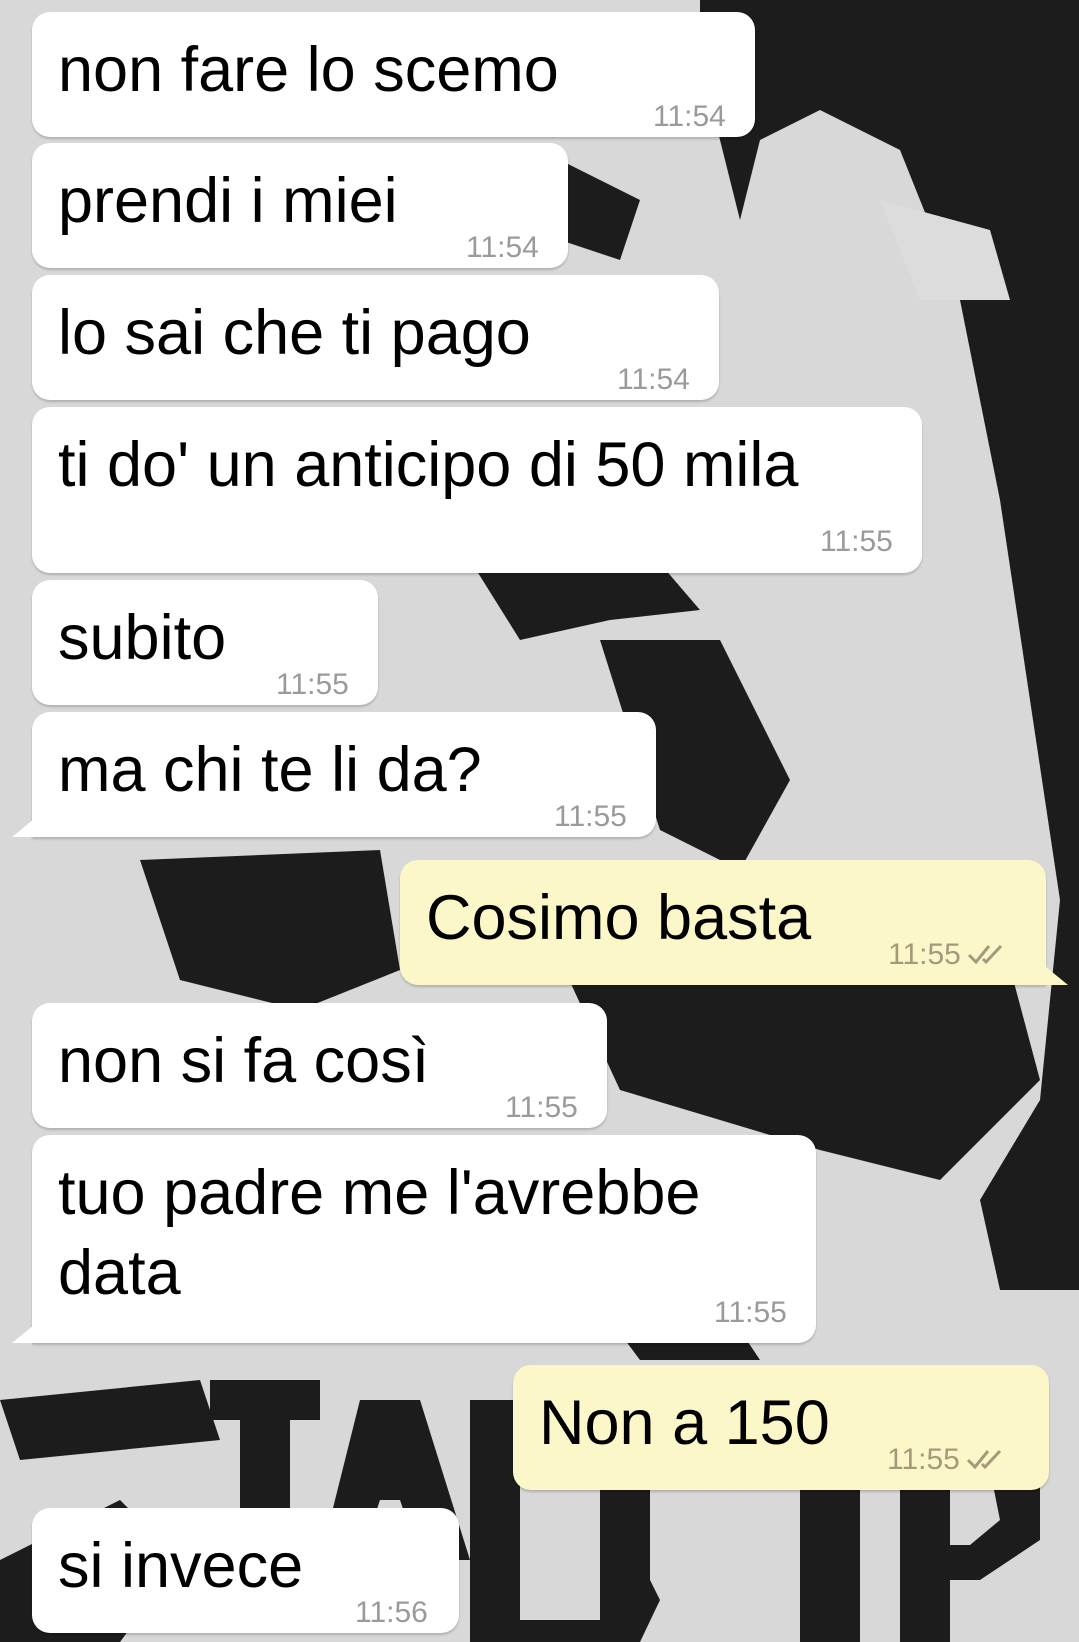 This screenshot has height=1642, width=1079. Describe the element at coordinates (391, 1612) in the screenshot. I see `message-timestamp: 11:56` at that location.